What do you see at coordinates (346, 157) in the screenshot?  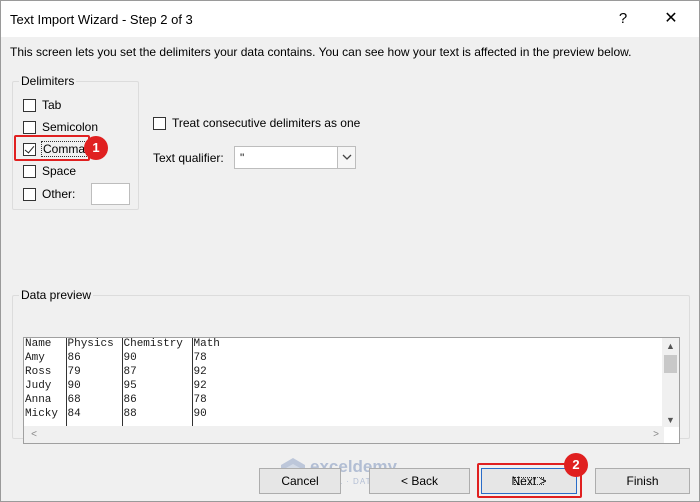 I see `chevron-down-icon` at bounding box center [346, 157].